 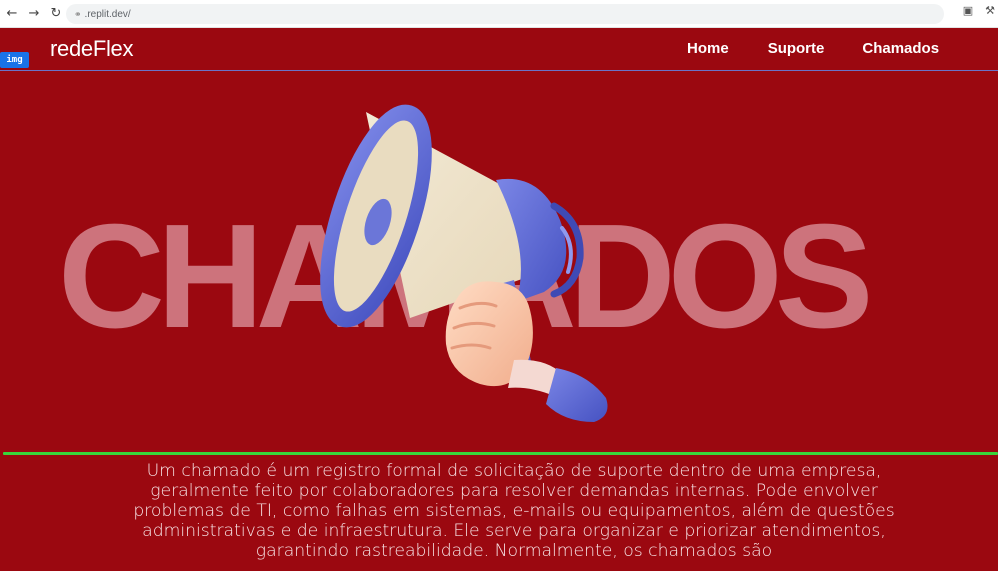 I want to click on reload-icon: ↻, so click(x=56, y=14).